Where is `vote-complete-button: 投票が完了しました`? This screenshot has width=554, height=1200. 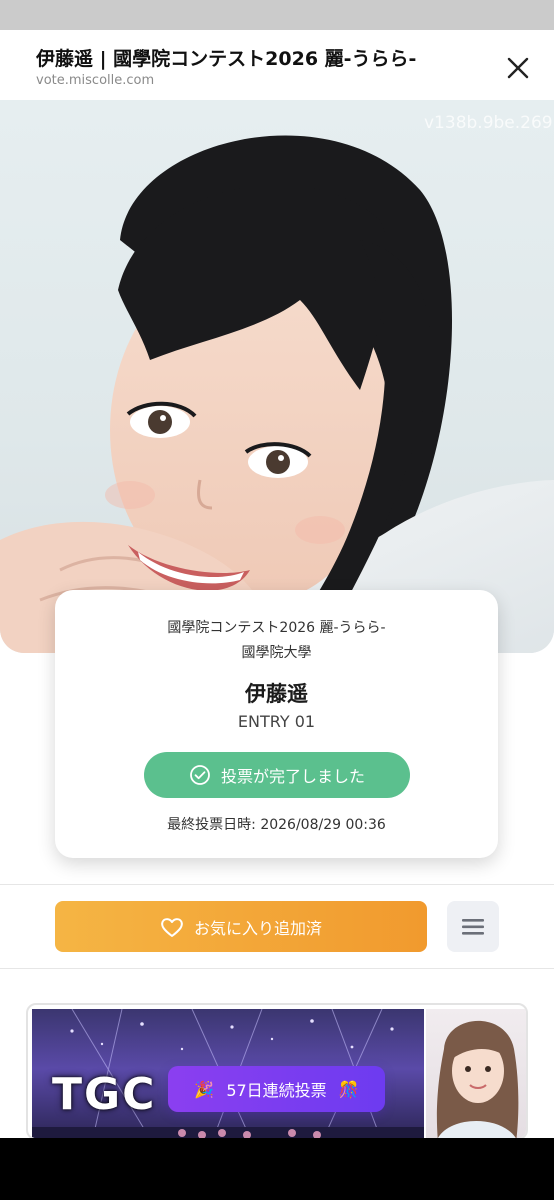 vote-complete-button: 投票が完了しました is located at coordinates (277, 775).